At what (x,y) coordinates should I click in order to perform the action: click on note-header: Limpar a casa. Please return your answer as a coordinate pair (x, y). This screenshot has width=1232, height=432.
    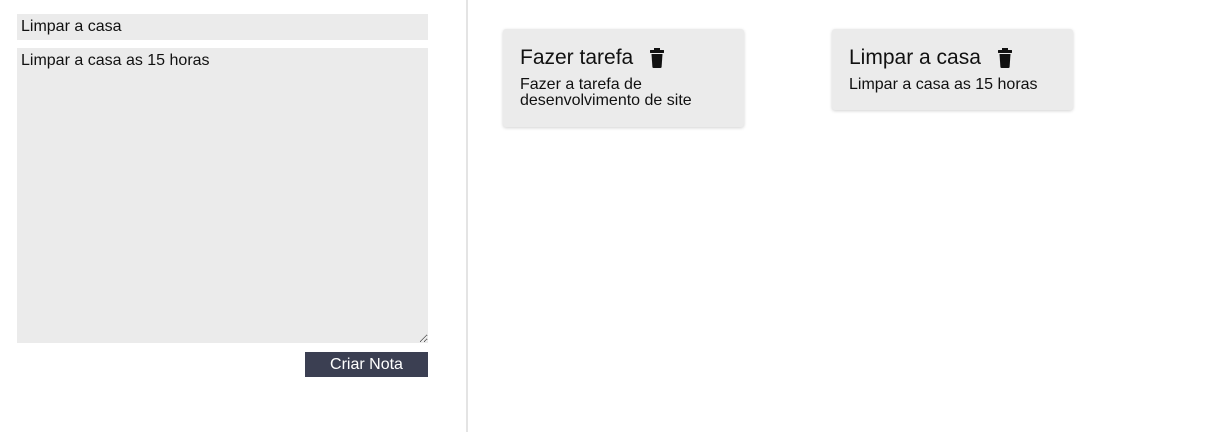
    Looking at the image, I should click on (953, 58).